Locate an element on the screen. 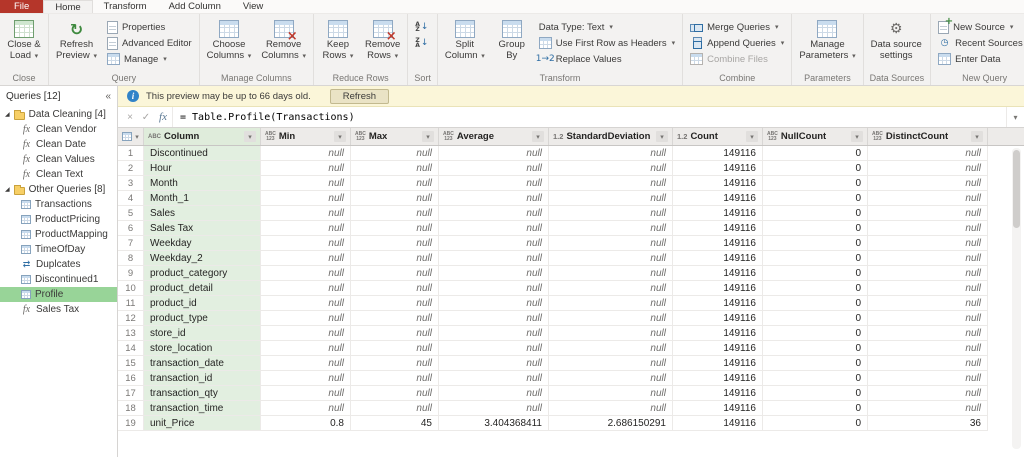 This screenshot has height=457, width=1024. row-number: 13 is located at coordinates (131, 333).